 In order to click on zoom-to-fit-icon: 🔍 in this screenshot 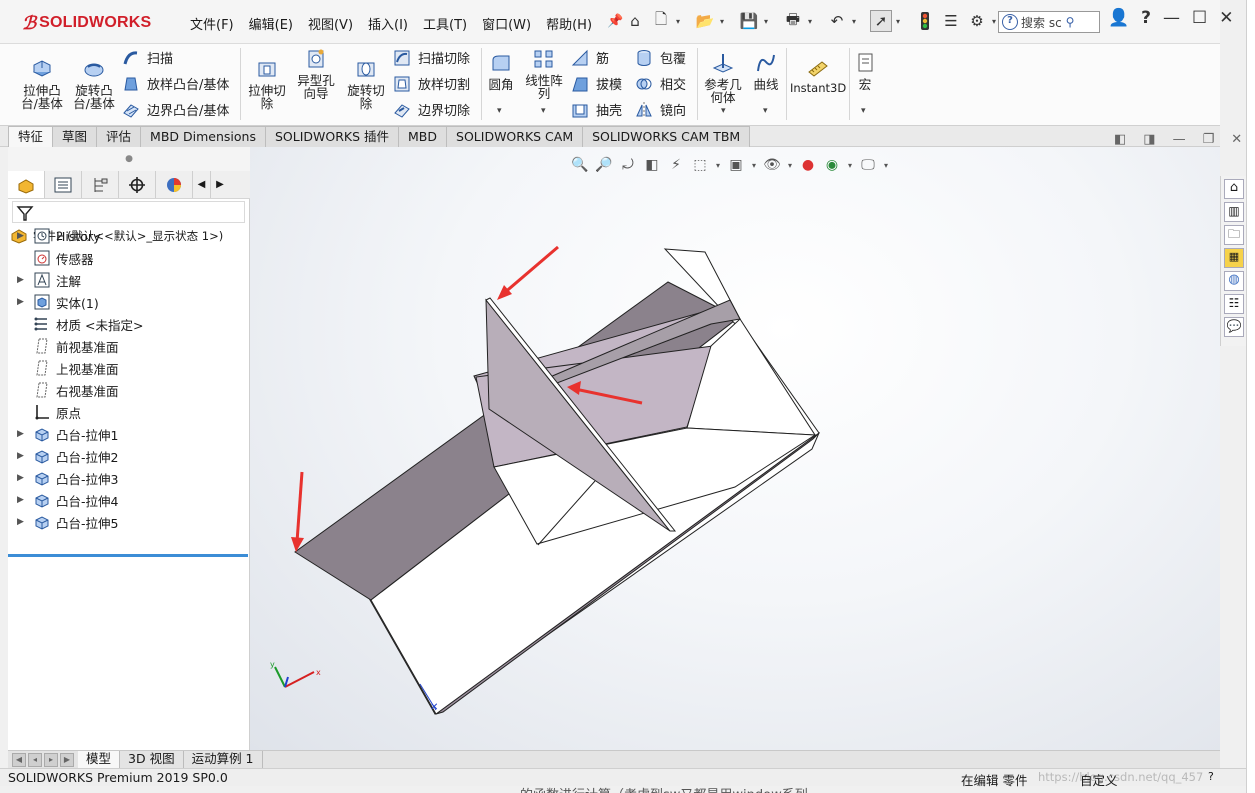, I will do `click(580, 165)`.